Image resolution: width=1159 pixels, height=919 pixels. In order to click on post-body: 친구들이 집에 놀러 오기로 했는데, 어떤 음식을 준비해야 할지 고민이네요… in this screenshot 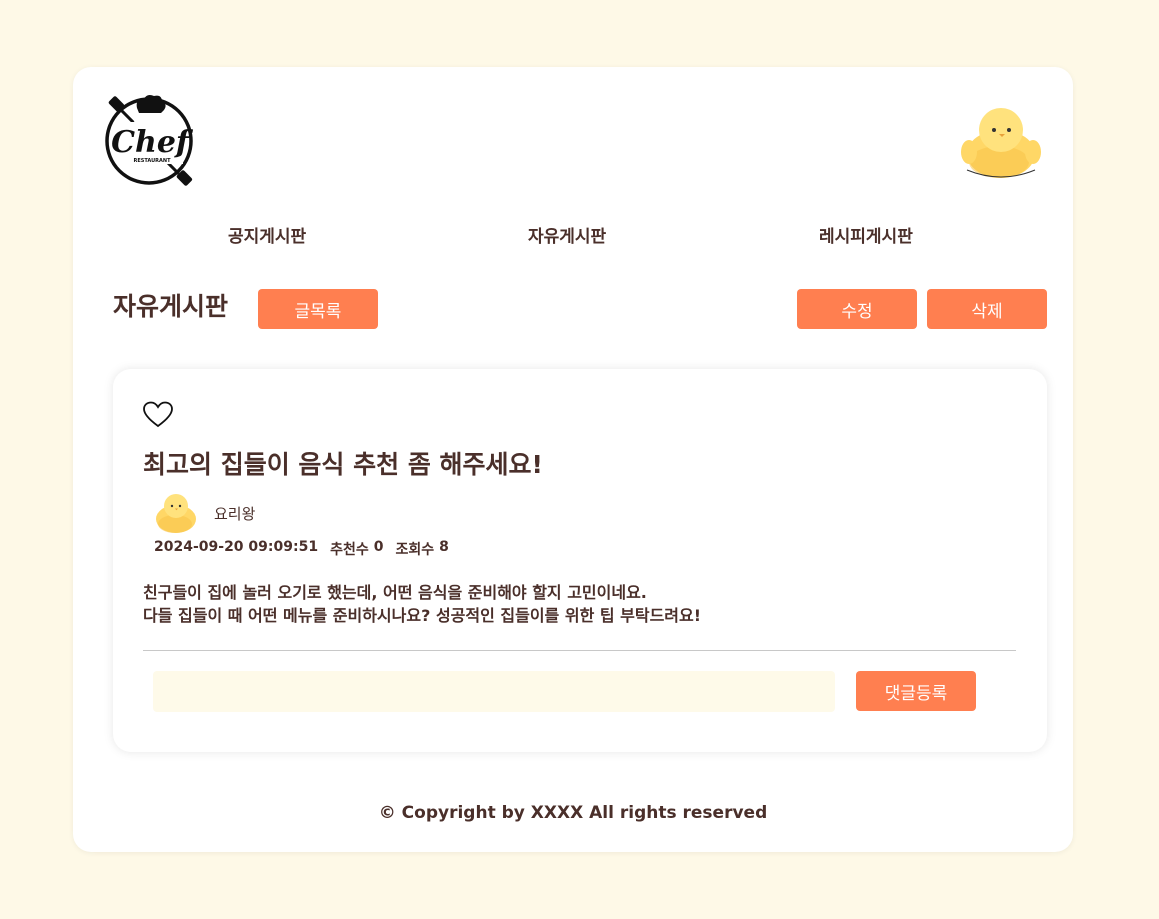, I will do `click(422, 604)`.